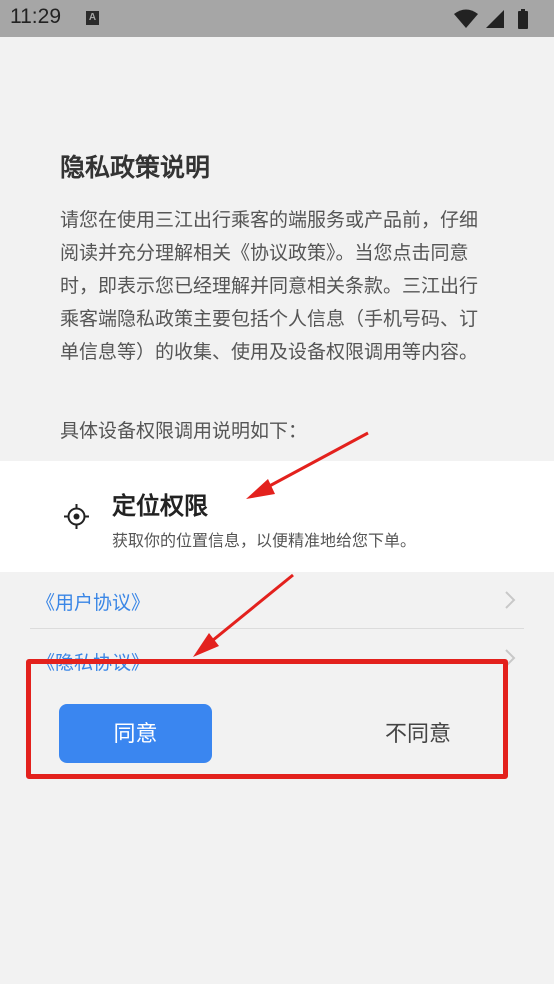  What do you see at coordinates (160, 506) in the screenshot?
I see `permission-title: 定位权限` at bounding box center [160, 506].